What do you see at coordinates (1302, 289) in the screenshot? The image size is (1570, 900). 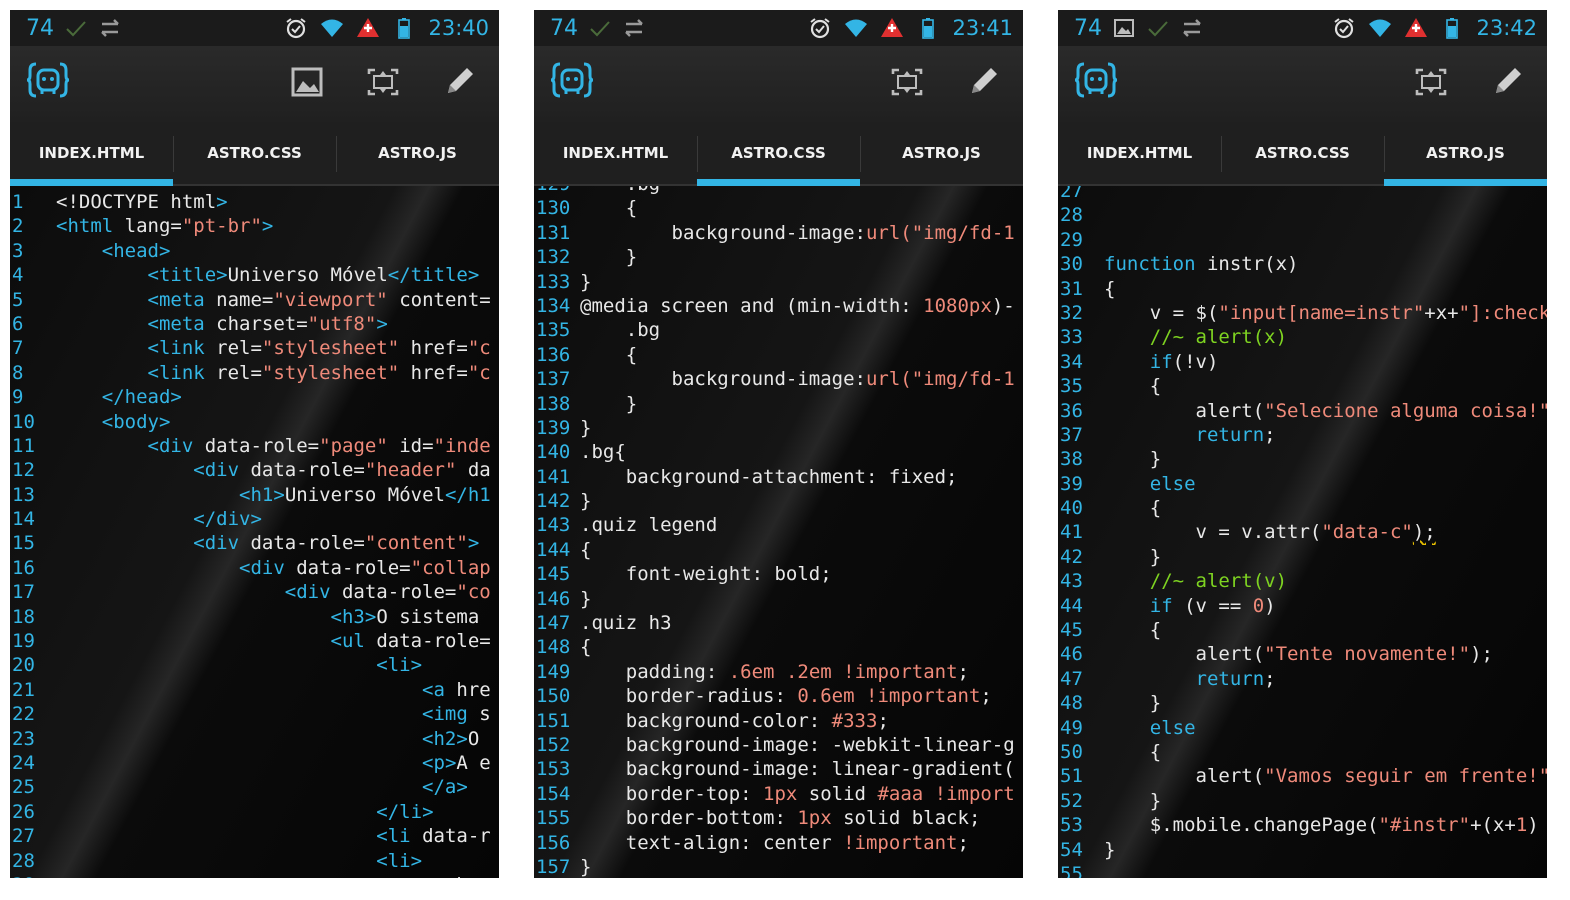 I see `code-line: 31 {` at bounding box center [1302, 289].